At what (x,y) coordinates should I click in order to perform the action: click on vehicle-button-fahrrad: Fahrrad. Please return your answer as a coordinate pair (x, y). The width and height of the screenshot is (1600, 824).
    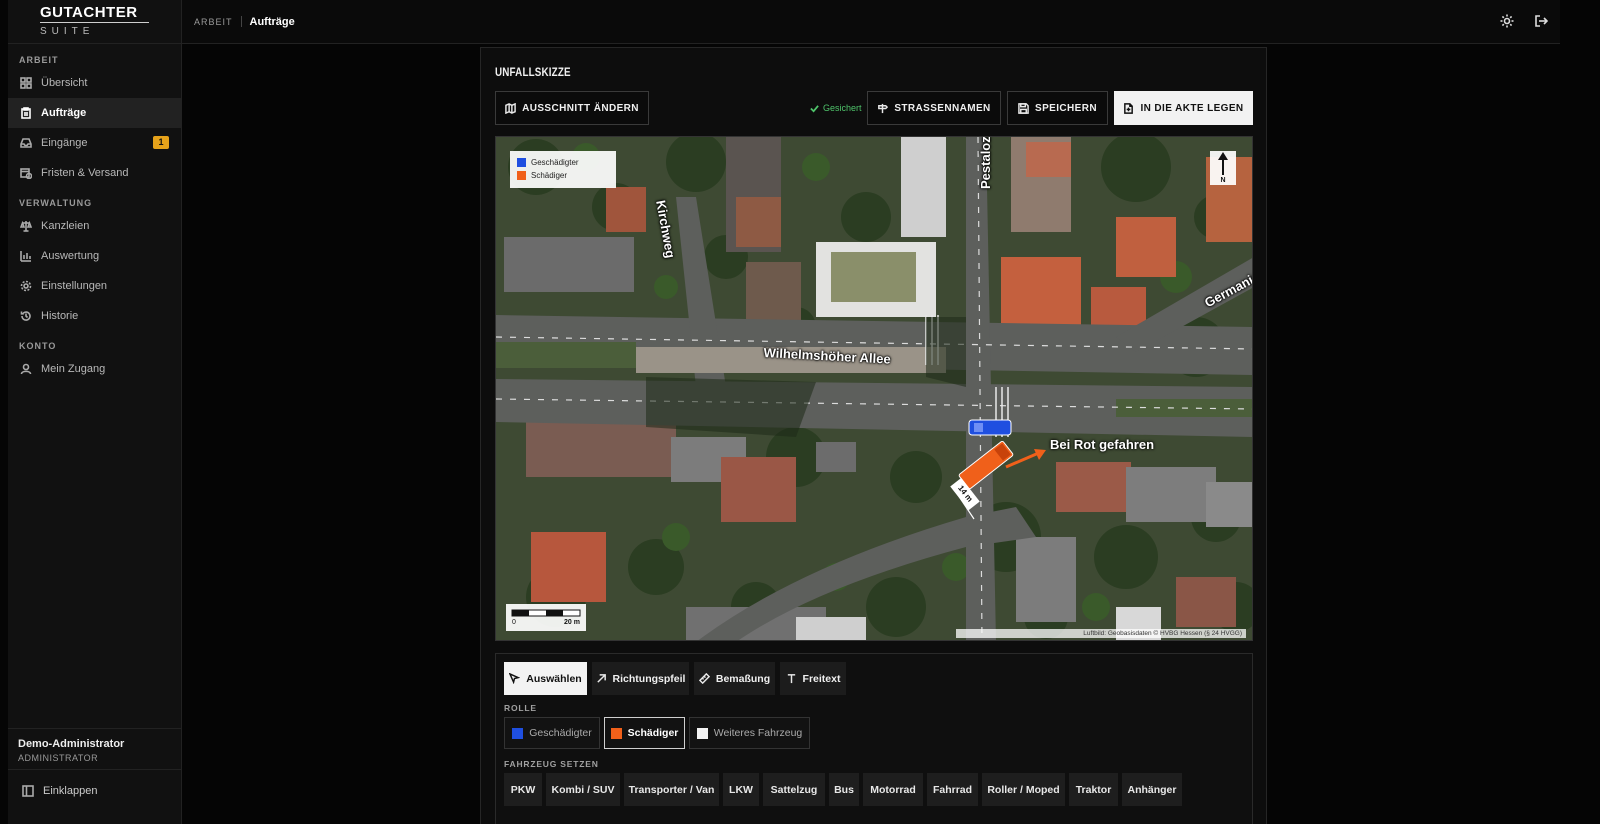
    Looking at the image, I should click on (952, 789).